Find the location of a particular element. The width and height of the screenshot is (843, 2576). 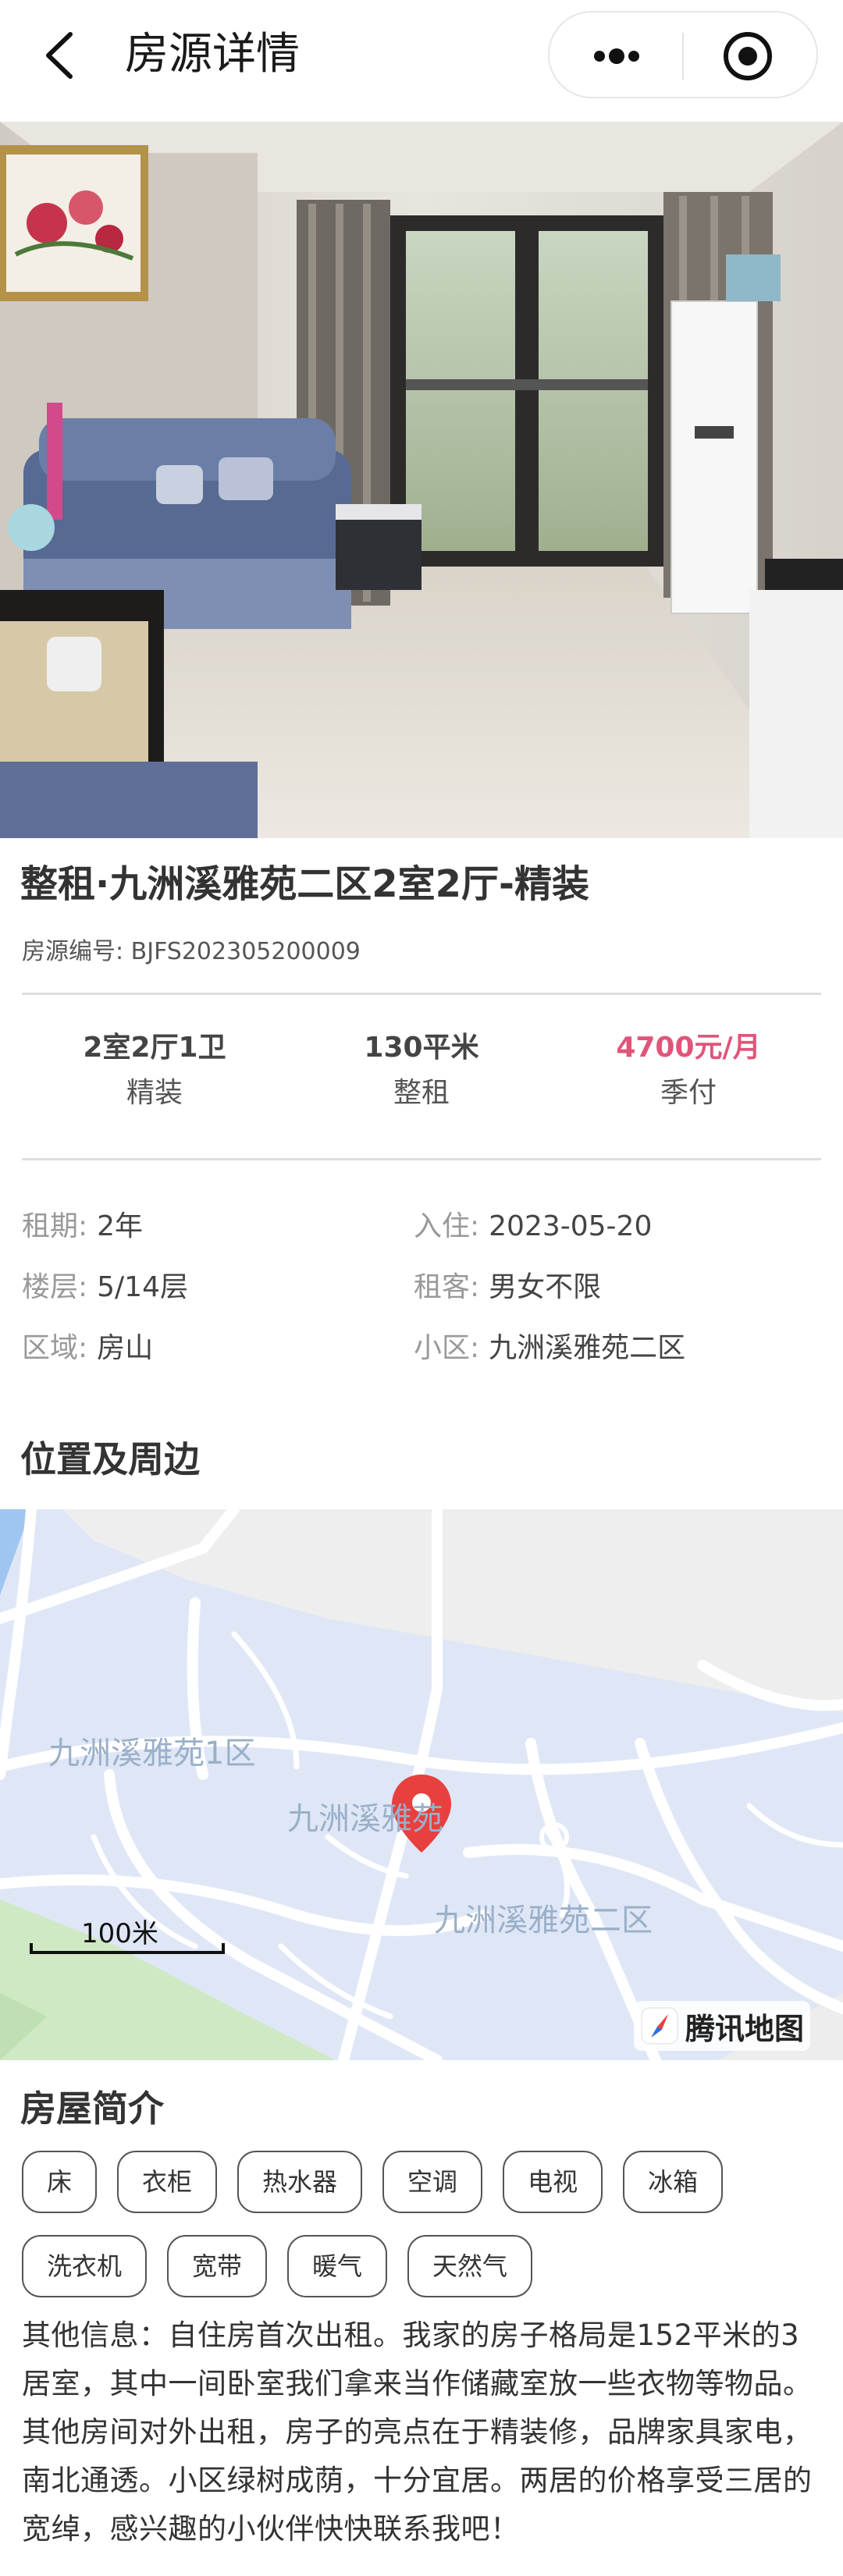

info-term: 租期: 2年 is located at coordinates (82, 1227).